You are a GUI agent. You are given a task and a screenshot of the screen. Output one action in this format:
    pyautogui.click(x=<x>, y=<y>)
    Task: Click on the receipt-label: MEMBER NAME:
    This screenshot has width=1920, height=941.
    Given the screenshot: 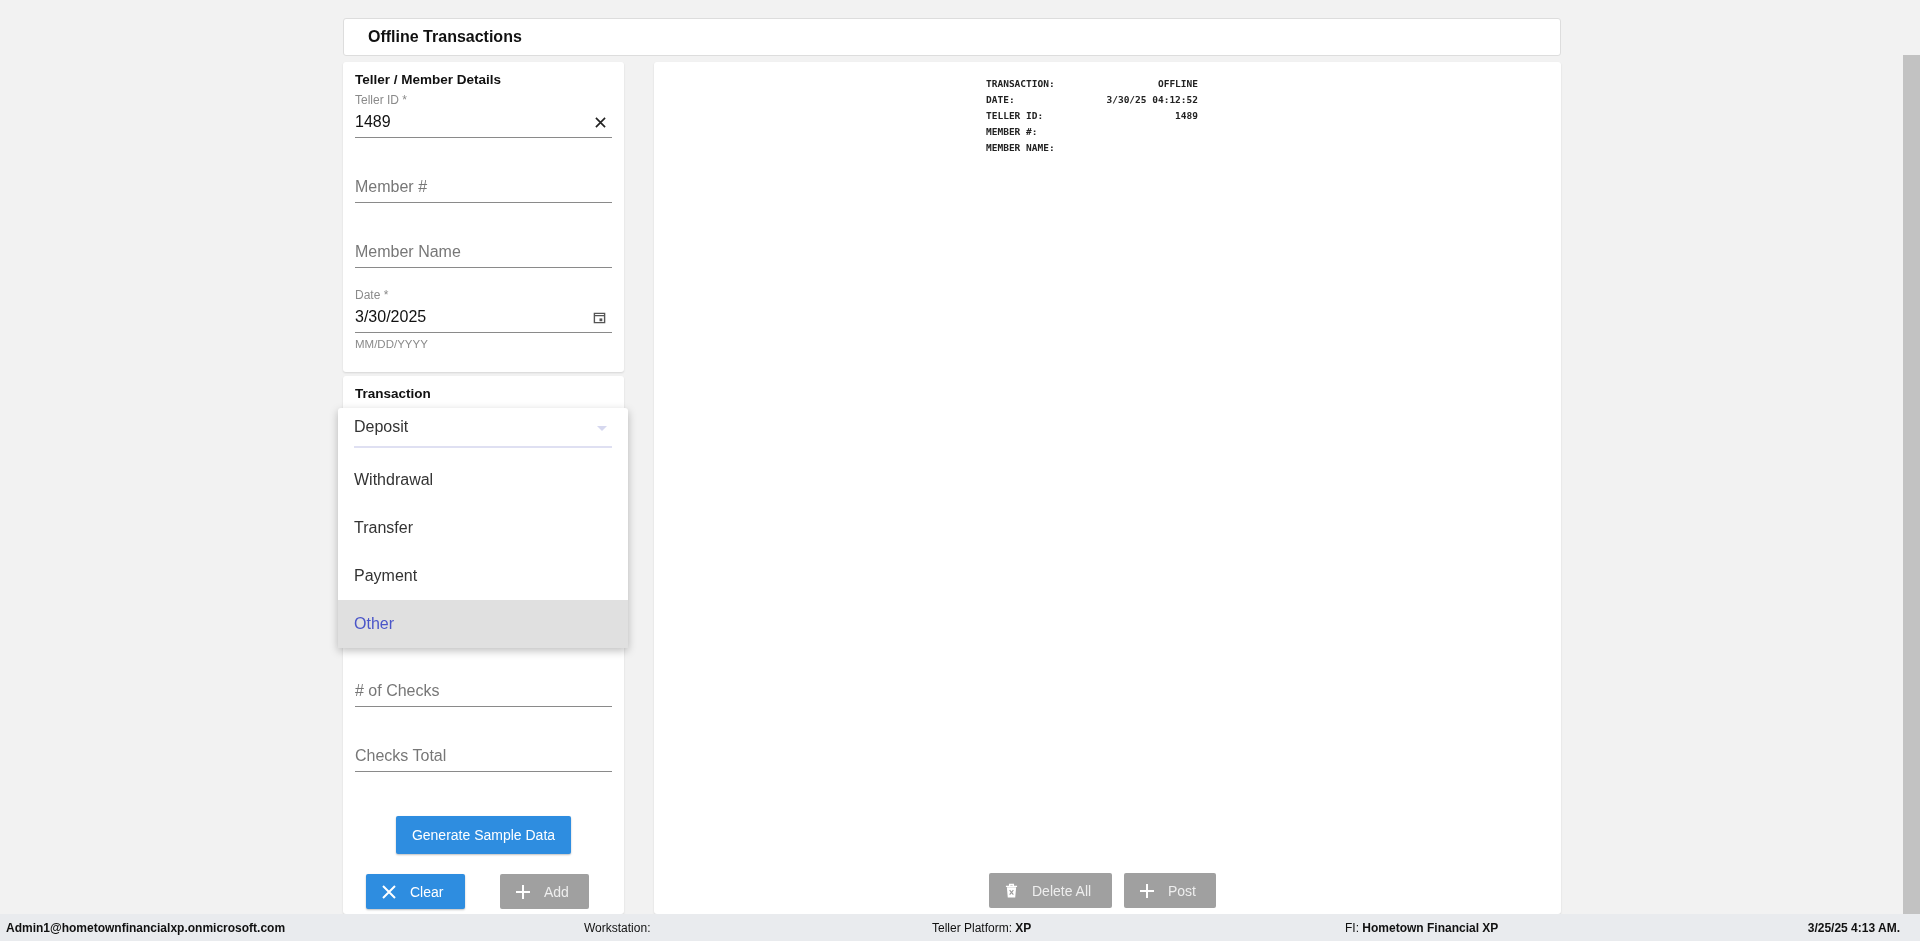 What is the action you would take?
    pyautogui.click(x=1021, y=148)
    